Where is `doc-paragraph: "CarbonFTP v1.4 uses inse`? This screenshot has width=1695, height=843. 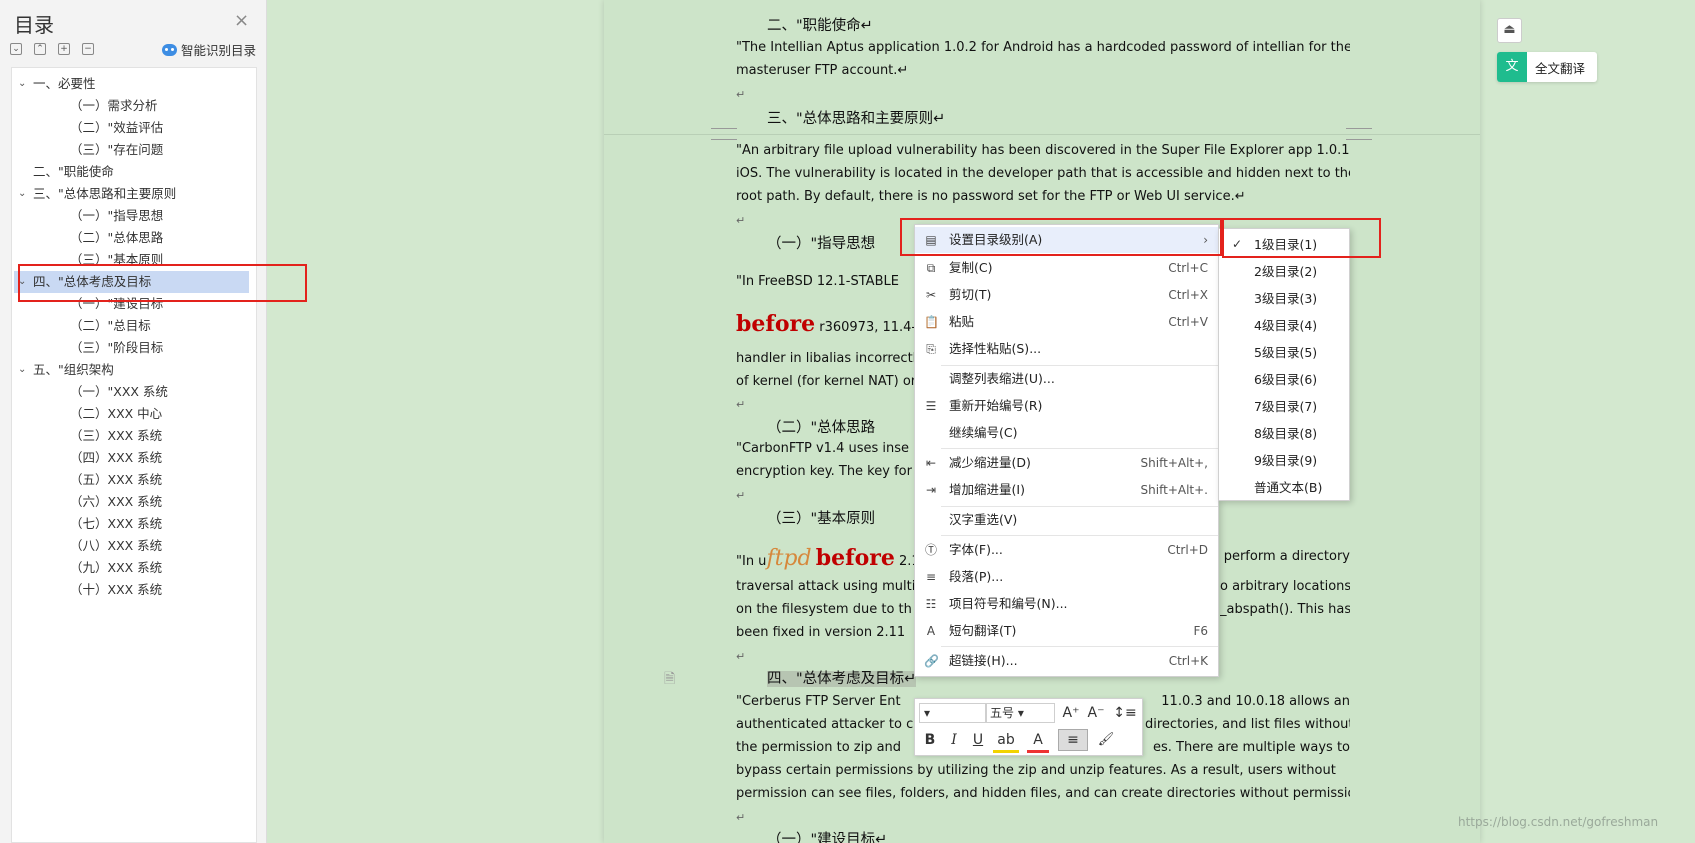
doc-paragraph: "CarbonFTP v1.4 uses inse is located at coordinates (826, 448).